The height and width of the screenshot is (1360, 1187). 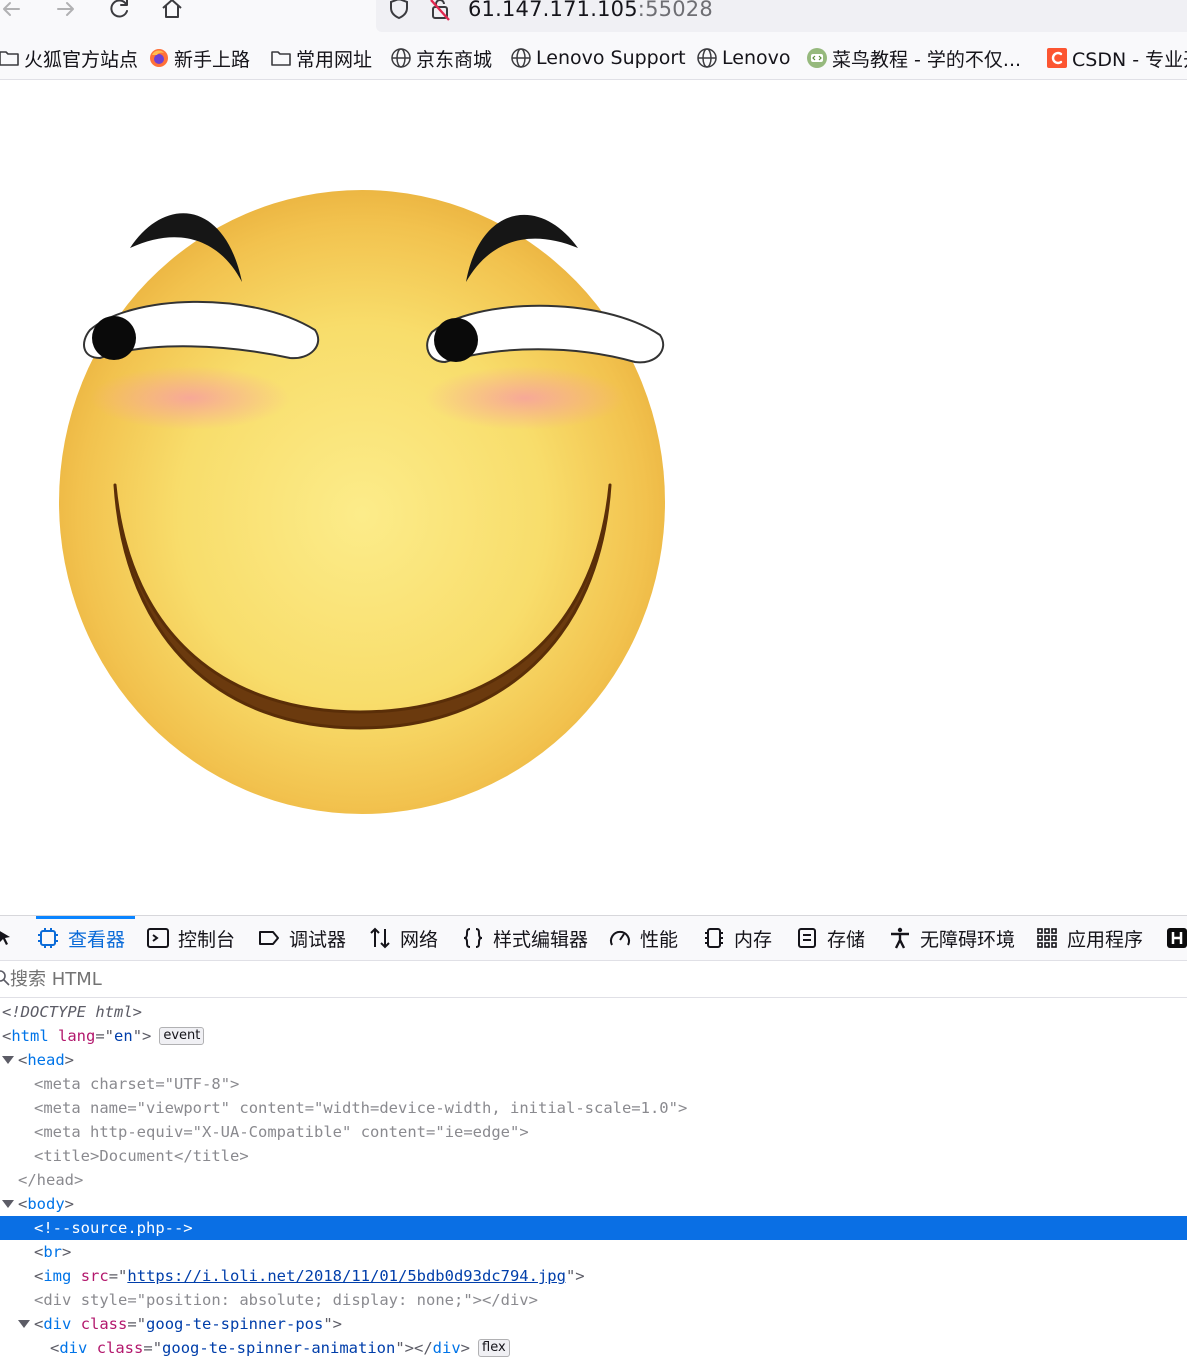 What do you see at coordinates (272, 1132) in the screenshot?
I see `attr-value: X-UA-Compatible` at bounding box center [272, 1132].